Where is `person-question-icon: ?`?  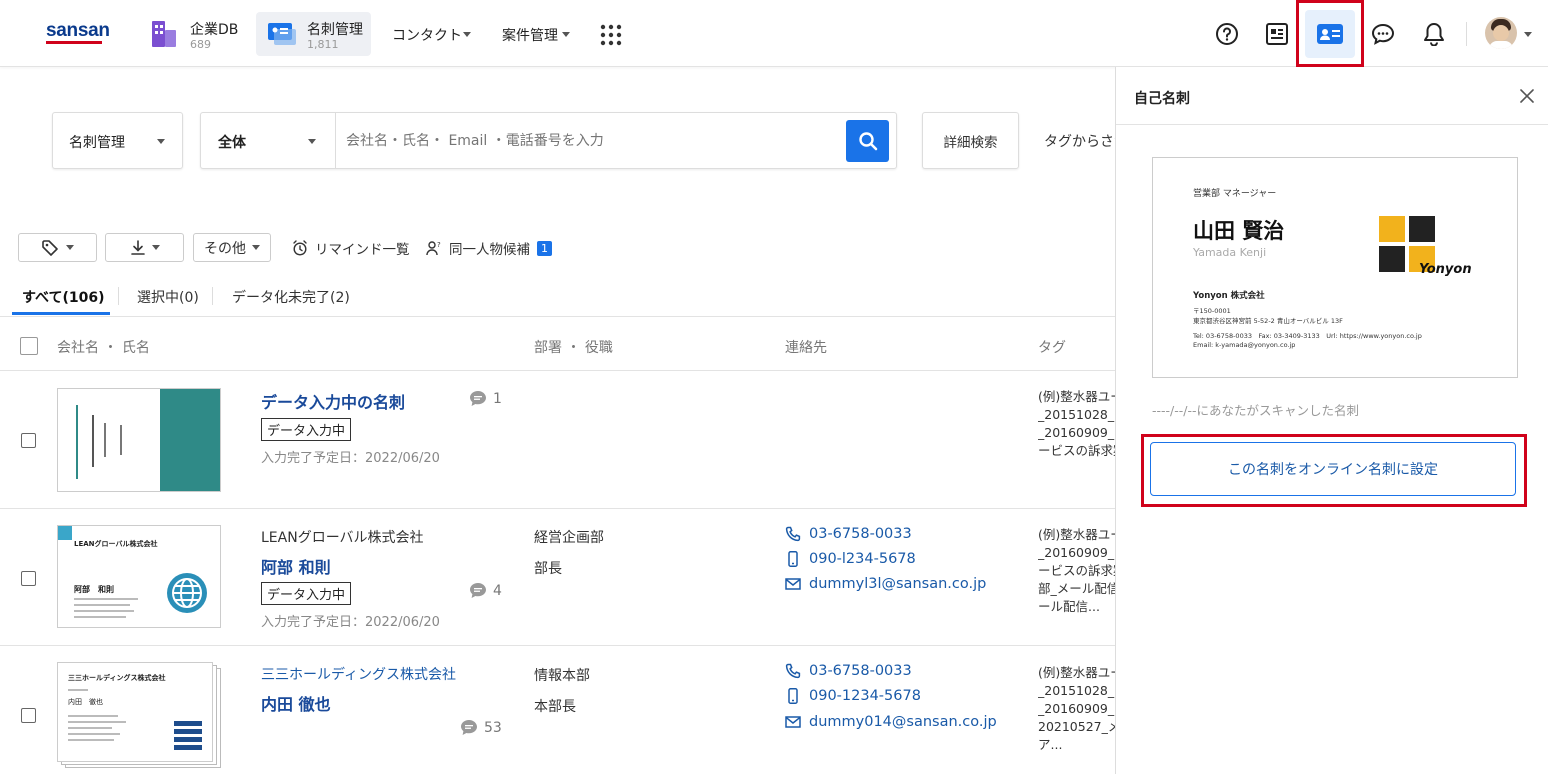
person-question-icon: ? is located at coordinates (433, 248).